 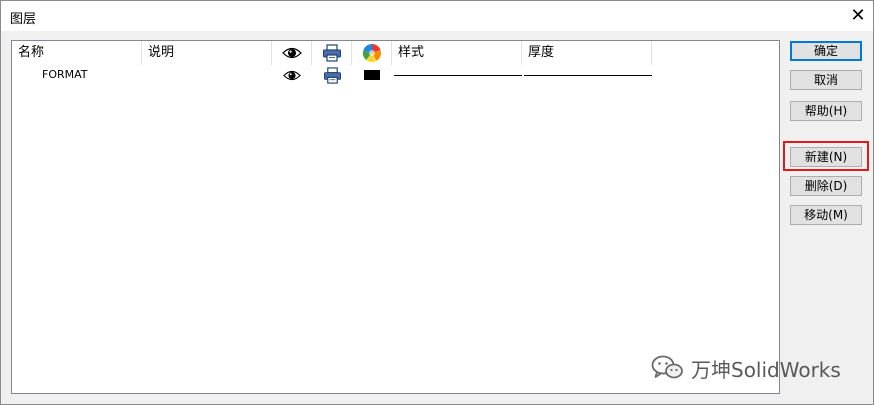 I want to click on layer-color-swatch-cell, so click(x=372, y=75).